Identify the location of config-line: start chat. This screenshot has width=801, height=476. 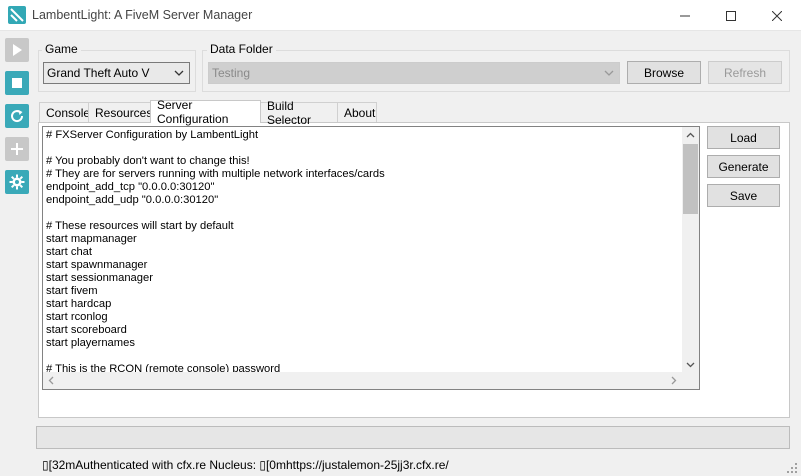
(69, 252).